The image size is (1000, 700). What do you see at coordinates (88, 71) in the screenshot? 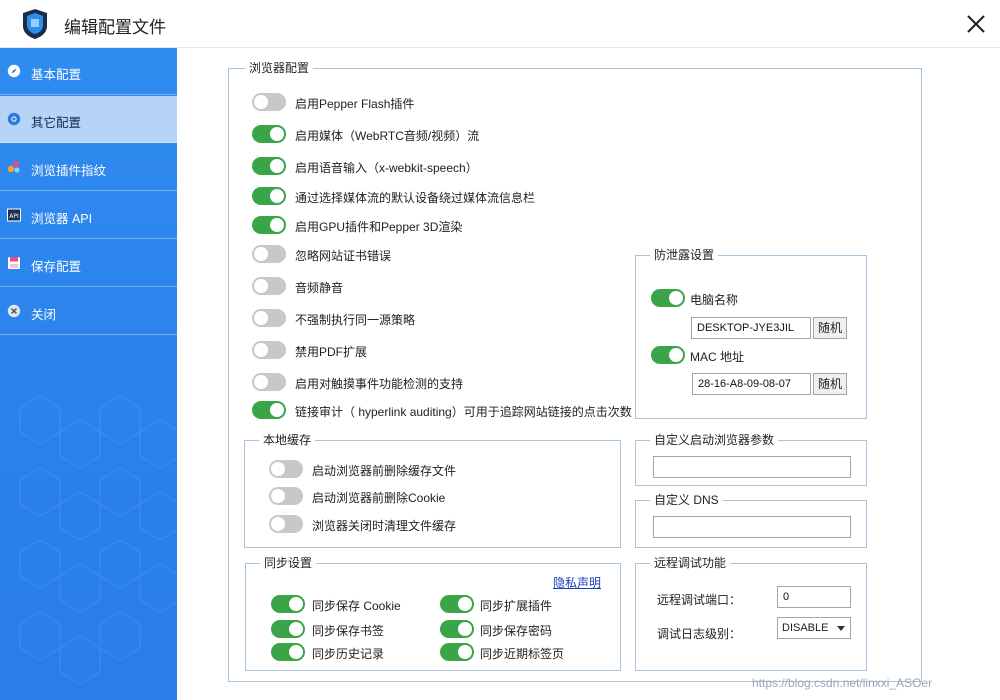
I see `sidebar-item-basic-config: 基本配置` at bounding box center [88, 71].